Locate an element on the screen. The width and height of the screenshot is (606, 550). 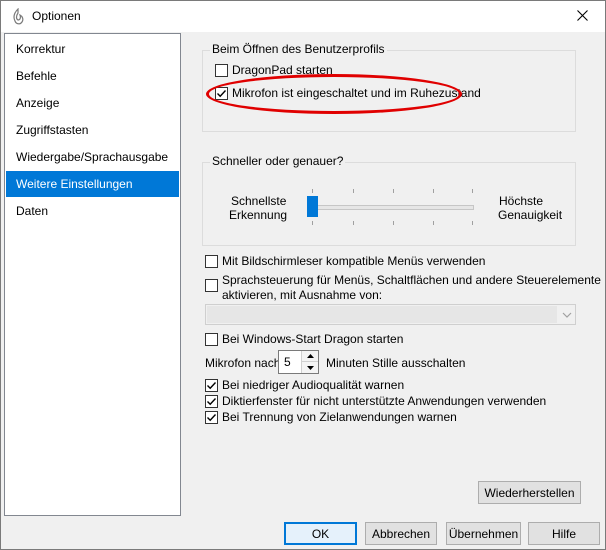
stepper-buttons is located at coordinates (309, 362).